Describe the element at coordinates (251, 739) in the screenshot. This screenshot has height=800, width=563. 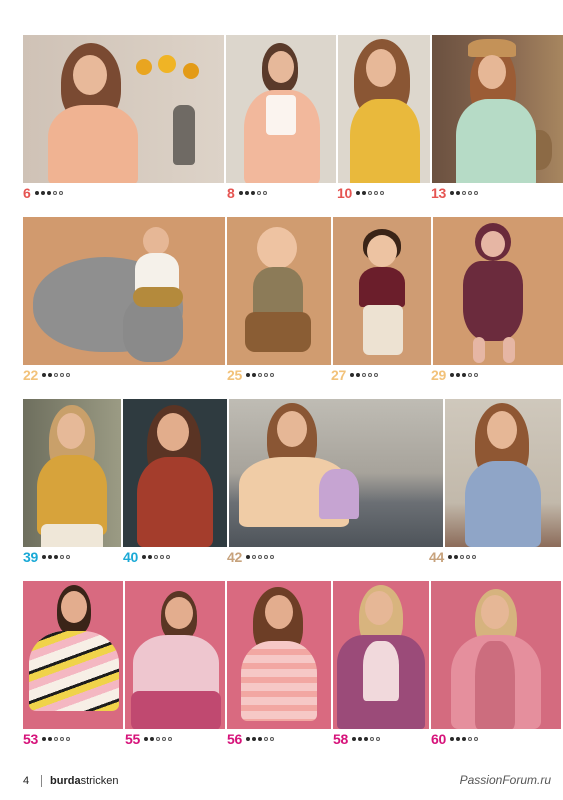
I see `caption-56: 56` at that location.